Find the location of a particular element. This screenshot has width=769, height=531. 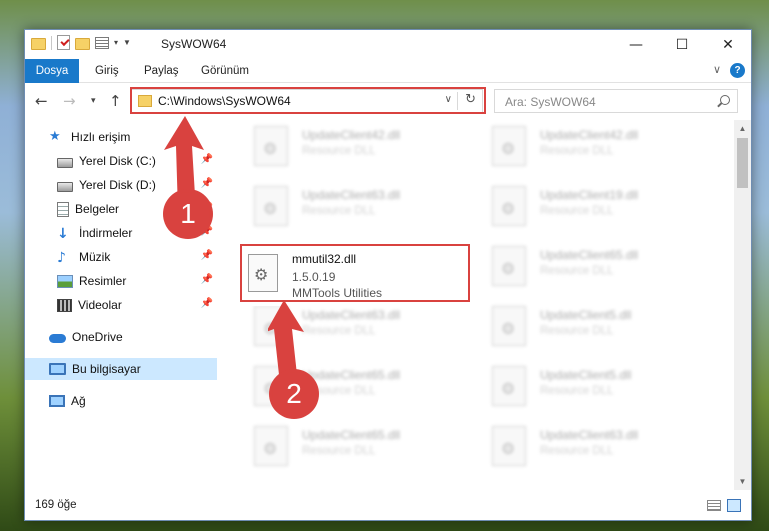

file-highlight-box is located at coordinates (355, 273).